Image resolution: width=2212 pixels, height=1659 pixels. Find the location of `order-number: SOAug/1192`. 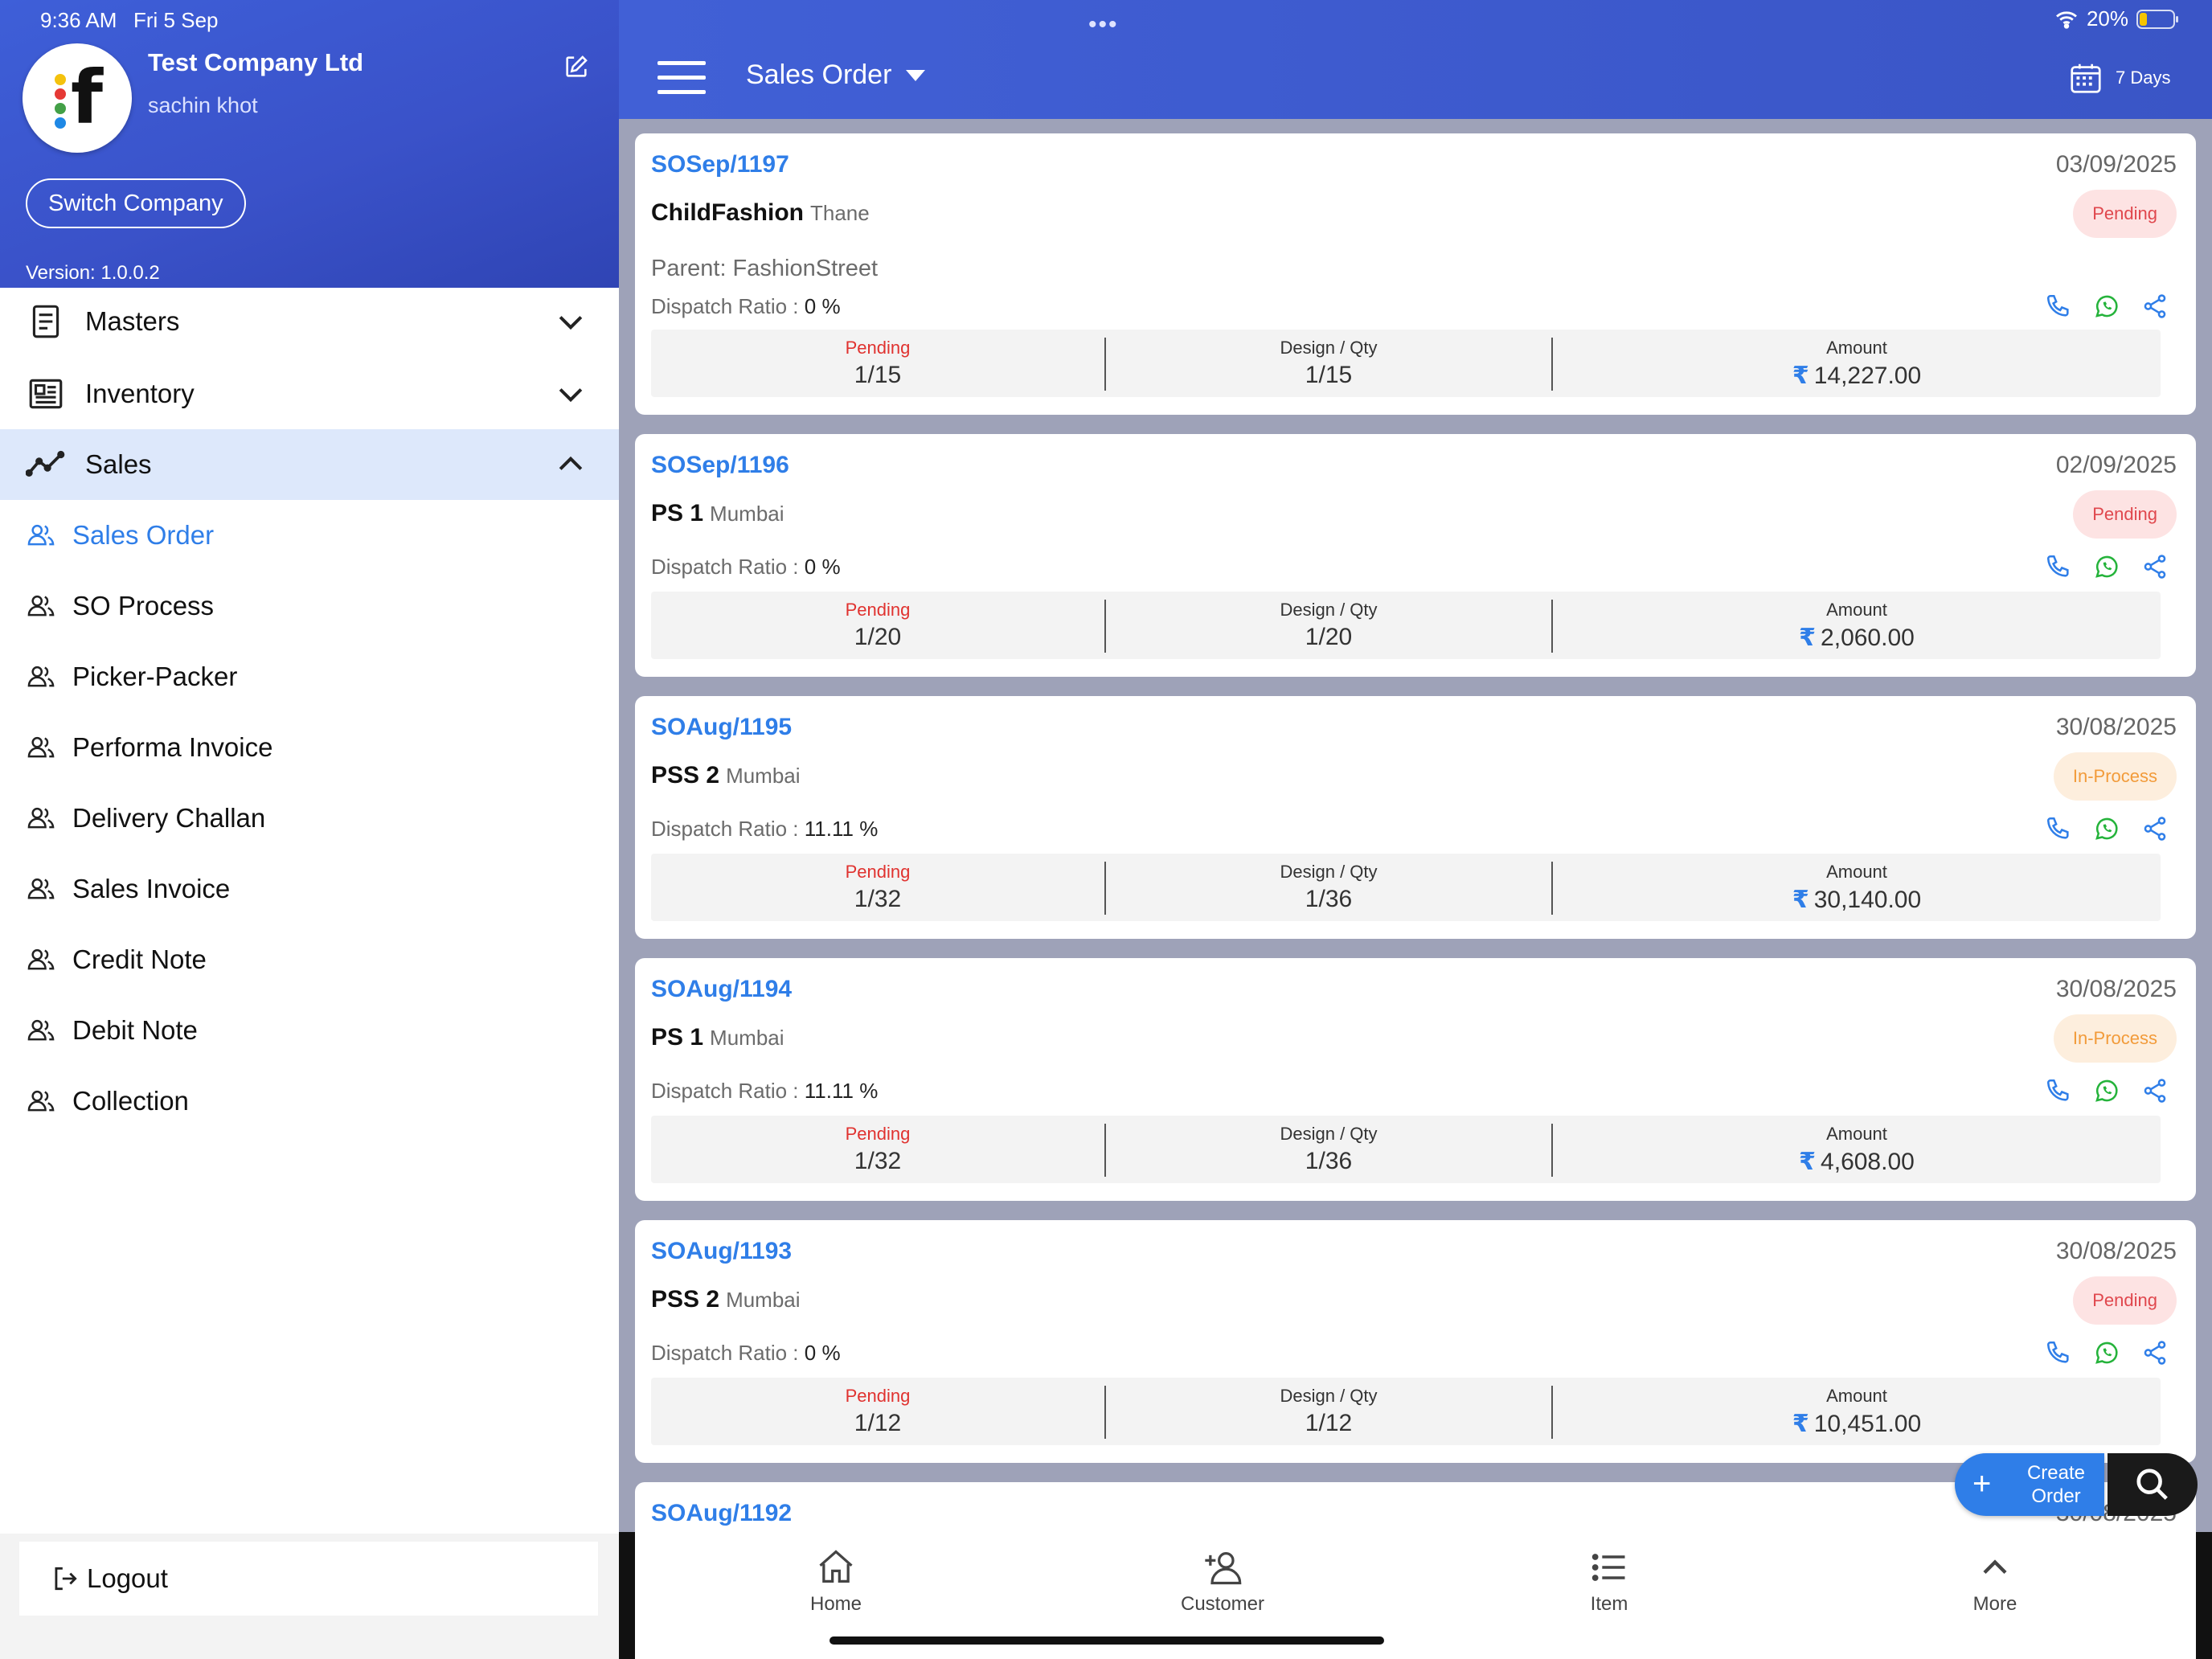

order-number: SOAug/1192 is located at coordinates (721, 1513).